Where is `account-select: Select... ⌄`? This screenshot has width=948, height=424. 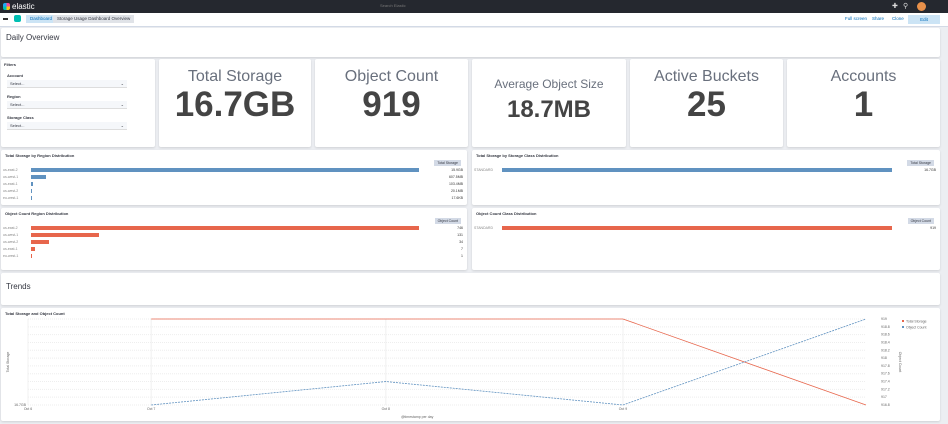 account-select: Select... ⌄ is located at coordinates (67, 84).